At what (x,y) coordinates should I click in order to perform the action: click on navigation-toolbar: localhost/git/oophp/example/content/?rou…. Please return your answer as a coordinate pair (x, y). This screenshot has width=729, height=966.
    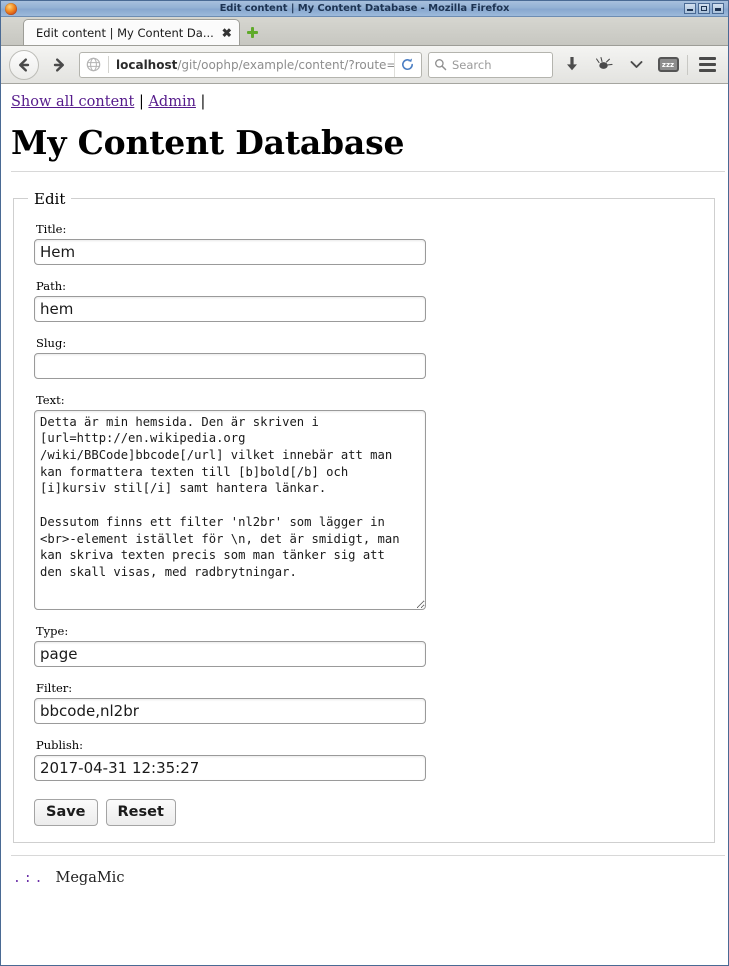
    Looking at the image, I should click on (364, 65).